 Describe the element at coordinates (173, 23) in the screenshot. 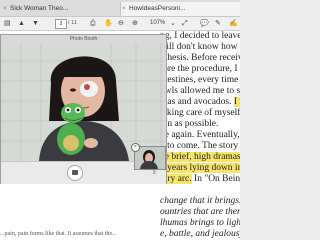

I see `chevron-down-icon: ⌄` at that location.